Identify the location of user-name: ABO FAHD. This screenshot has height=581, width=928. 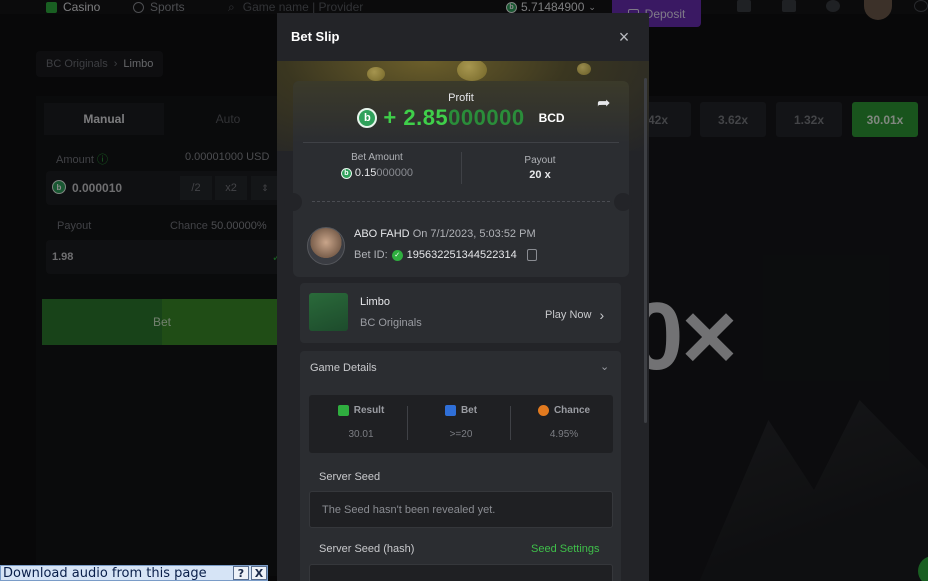
(382, 234).